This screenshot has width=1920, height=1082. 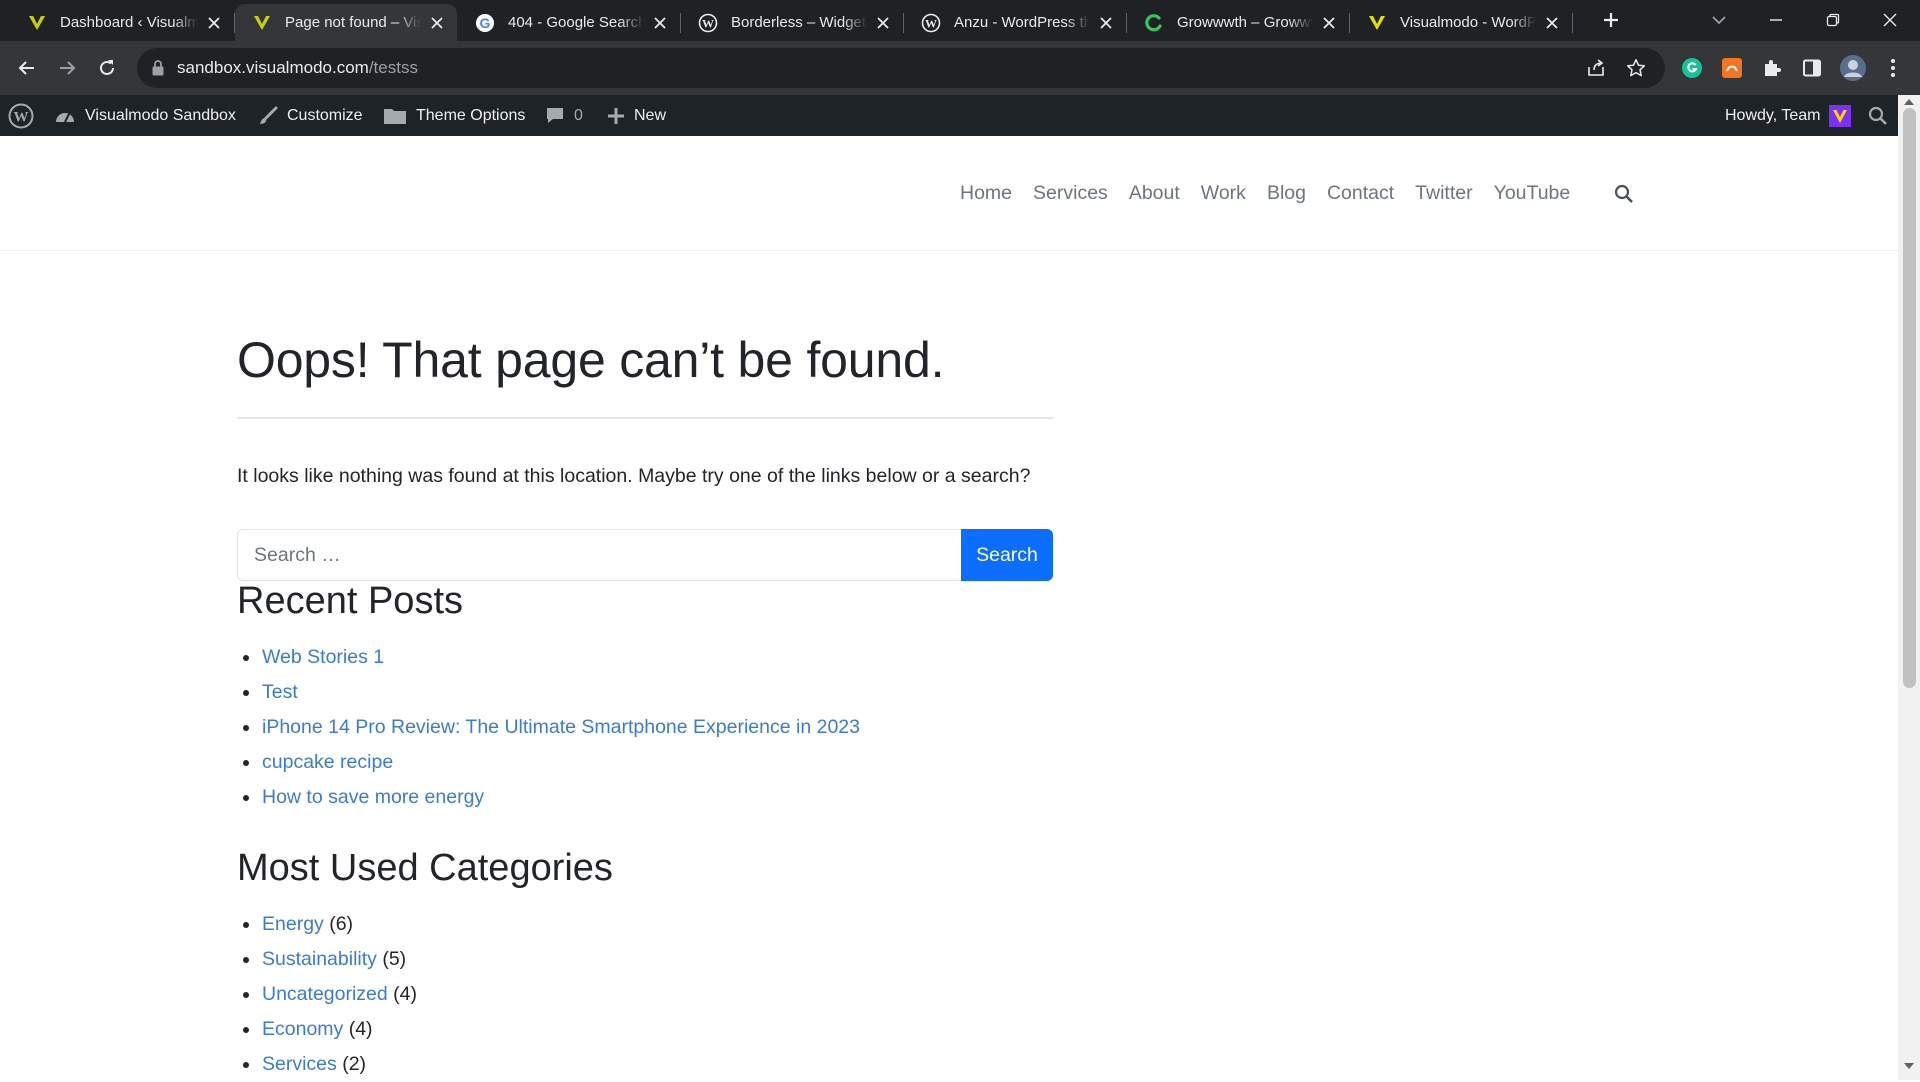 What do you see at coordinates (299, 1064) in the screenshot?
I see `category-link: Services` at bounding box center [299, 1064].